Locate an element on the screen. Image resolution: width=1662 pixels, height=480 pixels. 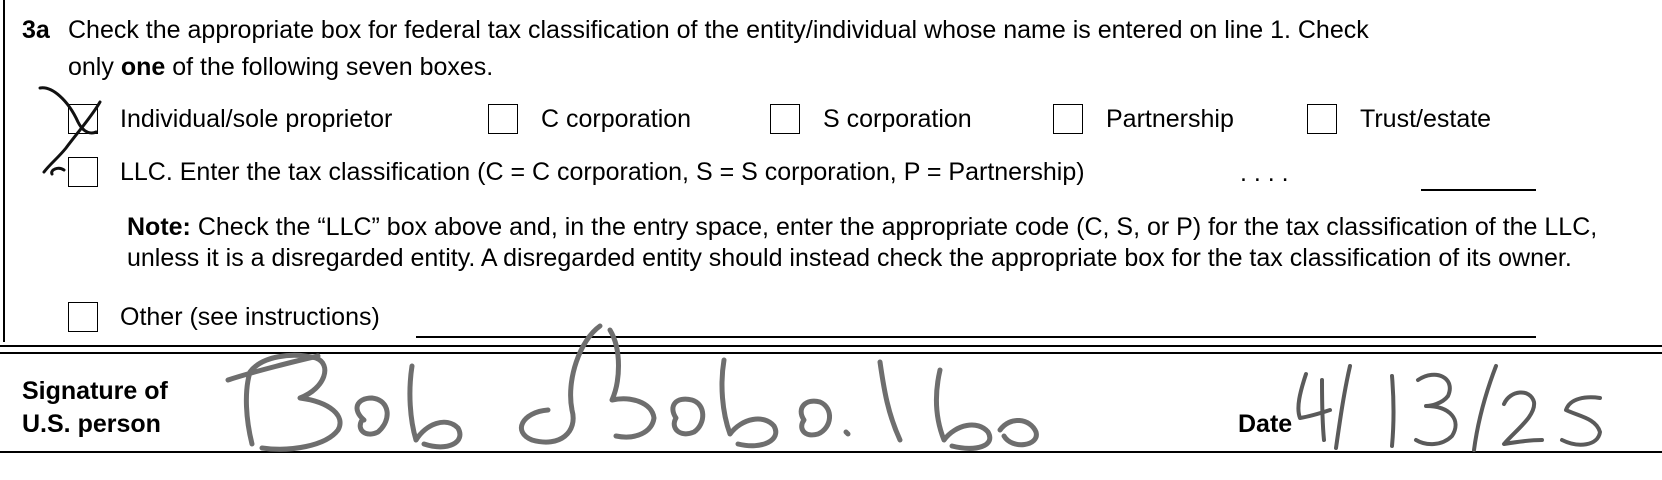
handwritten-date is located at coordinates (1449, 408).